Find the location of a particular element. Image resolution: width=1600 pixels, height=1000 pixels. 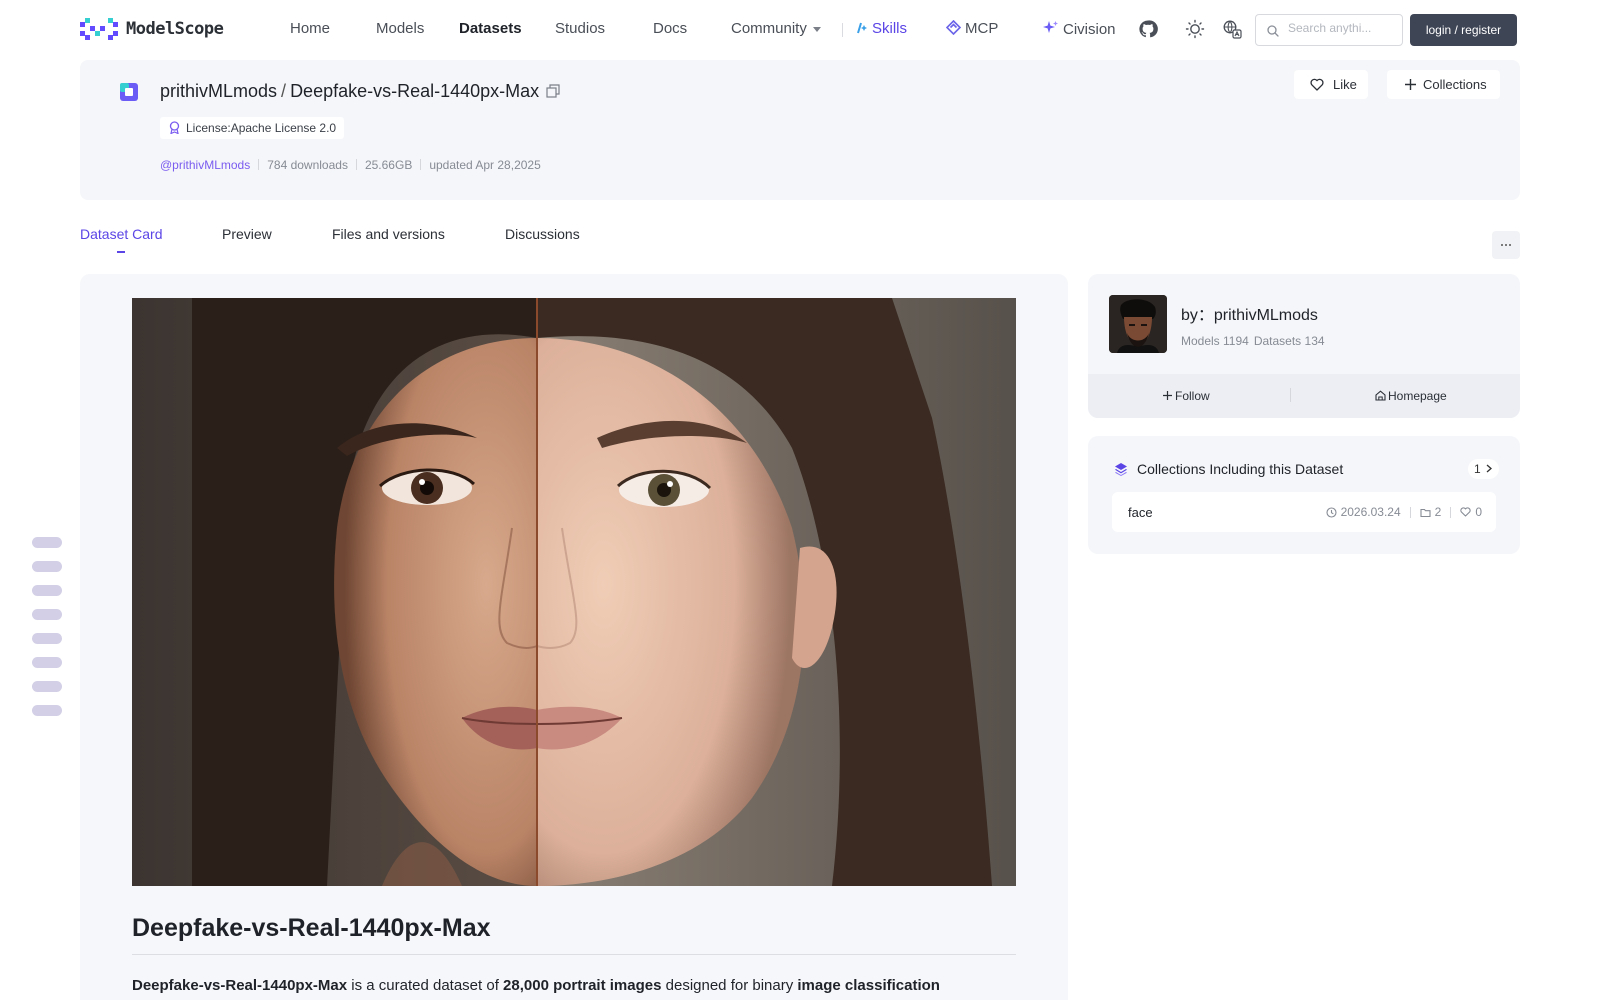

license-badge: License:Apache License 2.0 is located at coordinates (252, 128).